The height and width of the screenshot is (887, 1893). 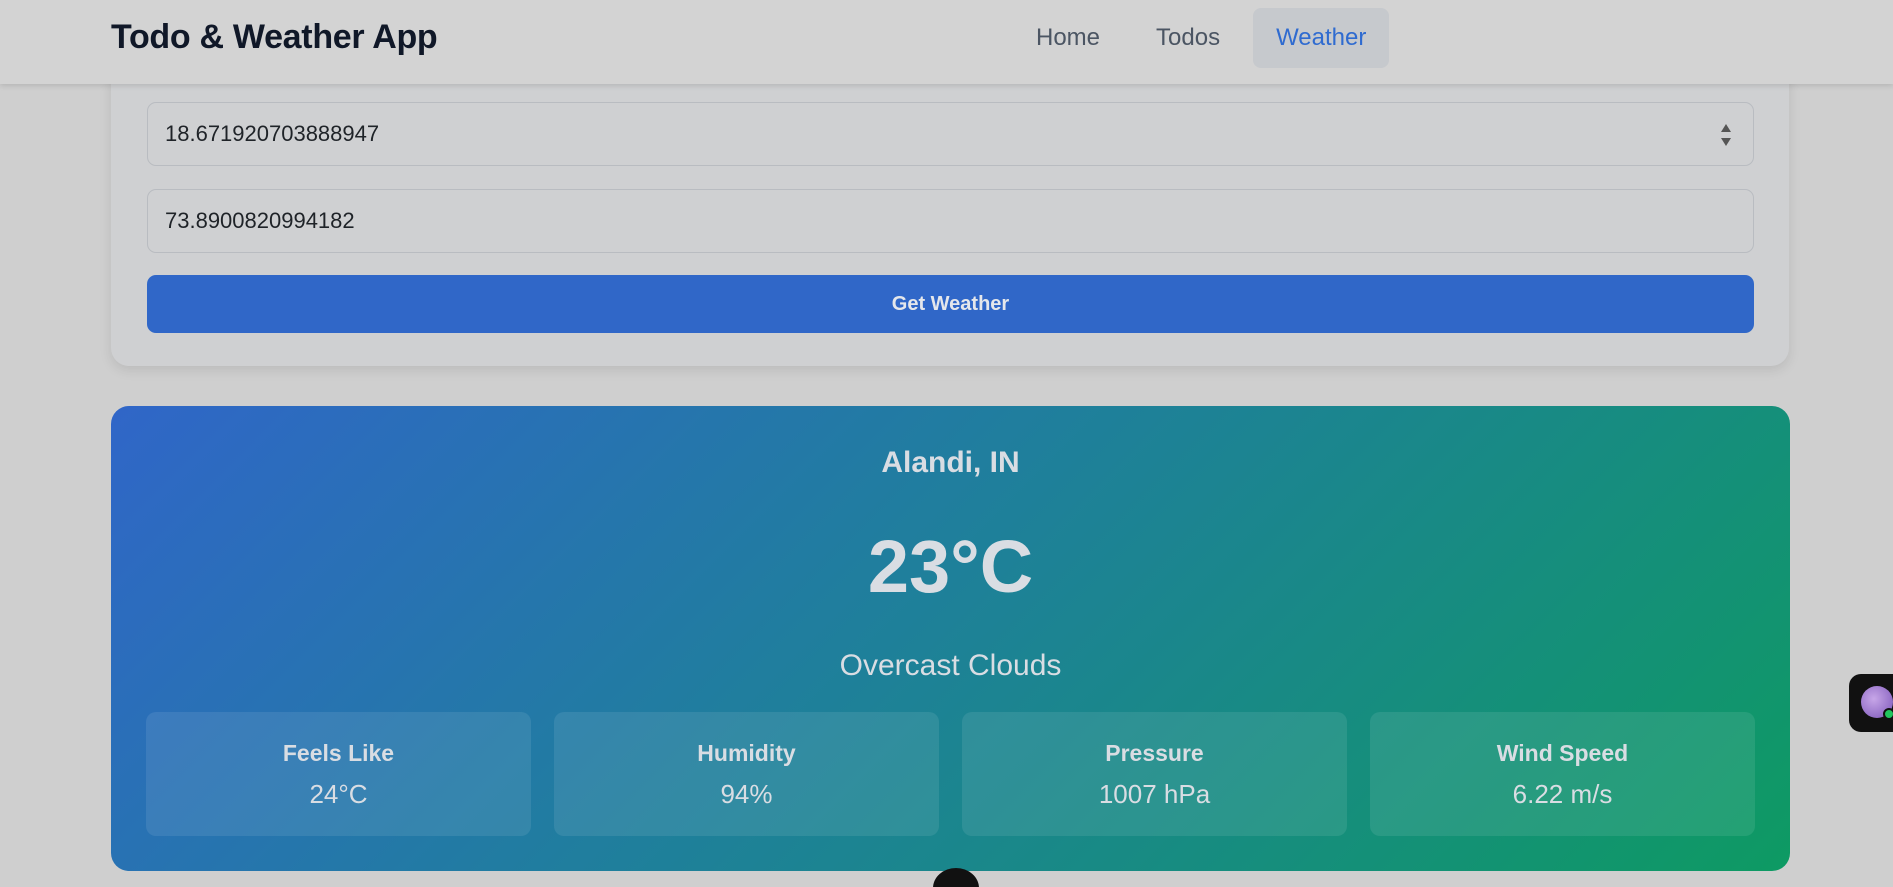 What do you see at coordinates (950, 462) in the screenshot?
I see `location-name: Alandi, IN` at bounding box center [950, 462].